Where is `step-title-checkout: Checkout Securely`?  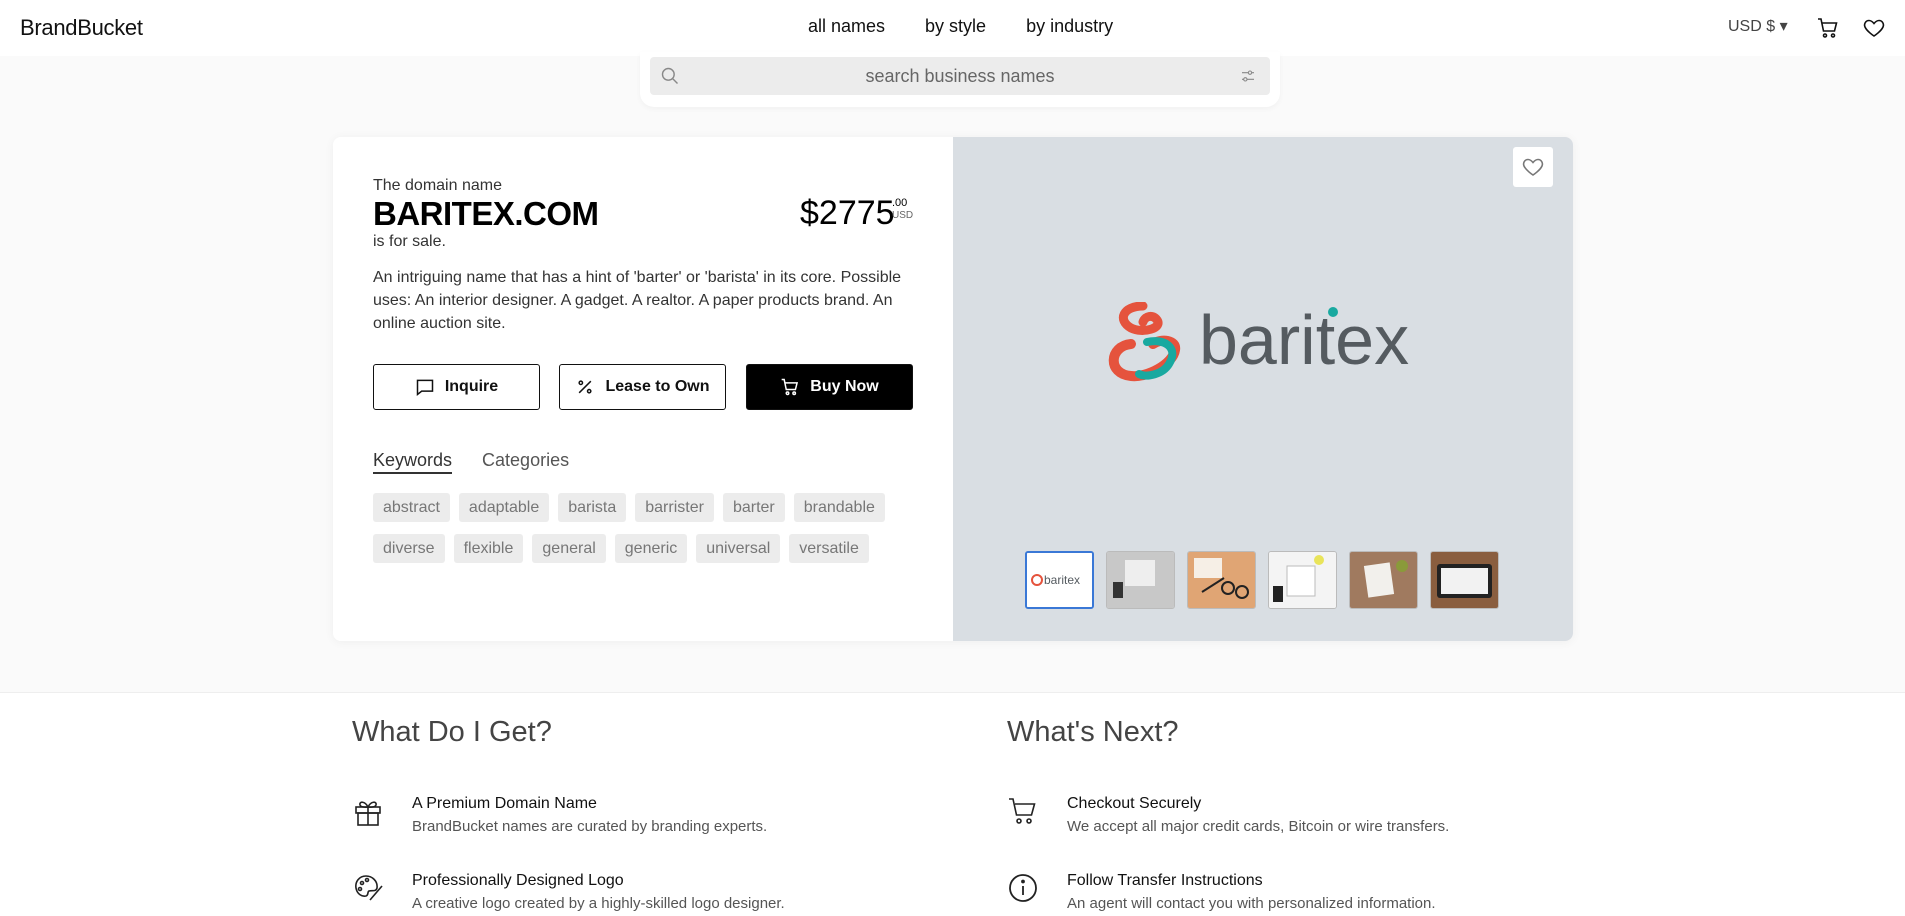
step-title-checkout: Checkout Securely is located at coordinates (1134, 803).